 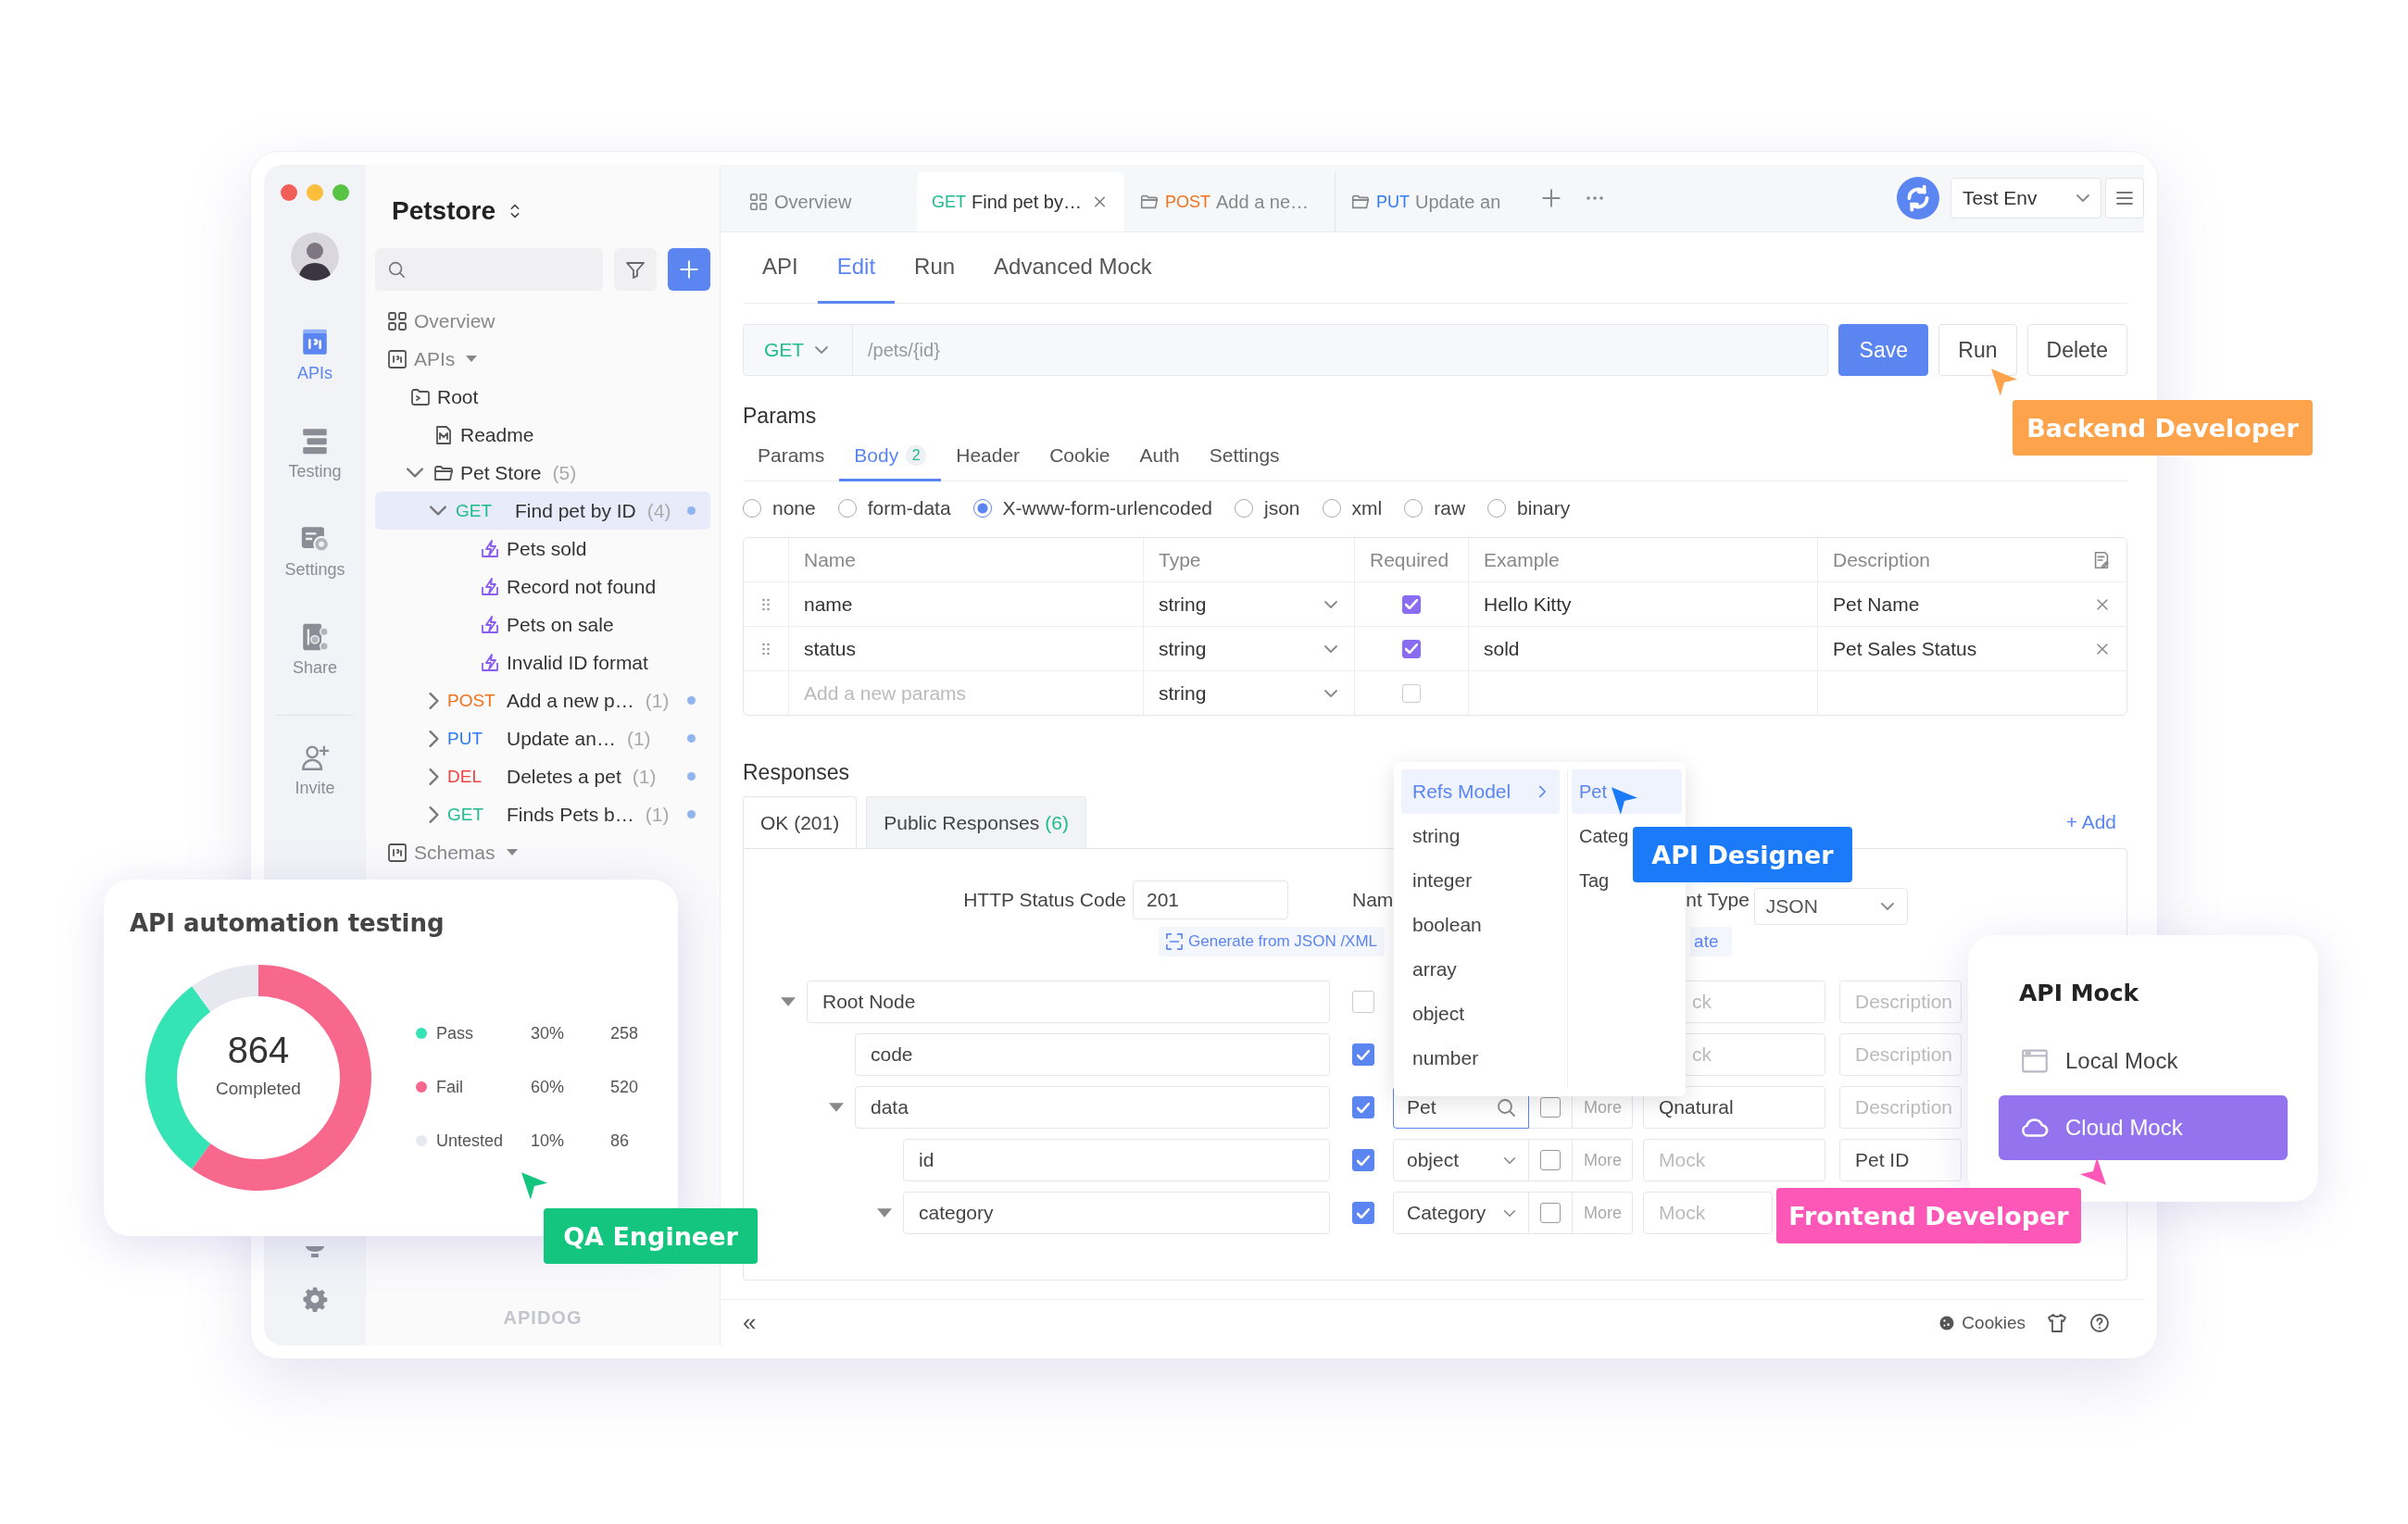 What do you see at coordinates (1481, 1014) in the screenshot?
I see `menu-item: object` at bounding box center [1481, 1014].